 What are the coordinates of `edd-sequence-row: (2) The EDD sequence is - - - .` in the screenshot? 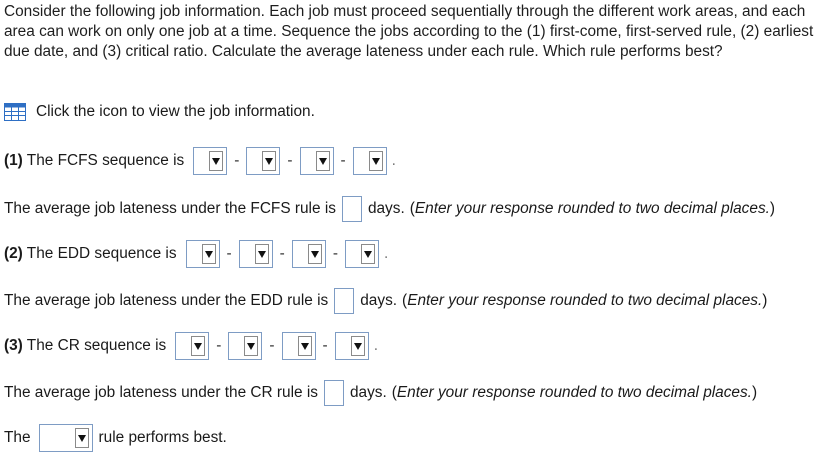 It's located at (196, 254).